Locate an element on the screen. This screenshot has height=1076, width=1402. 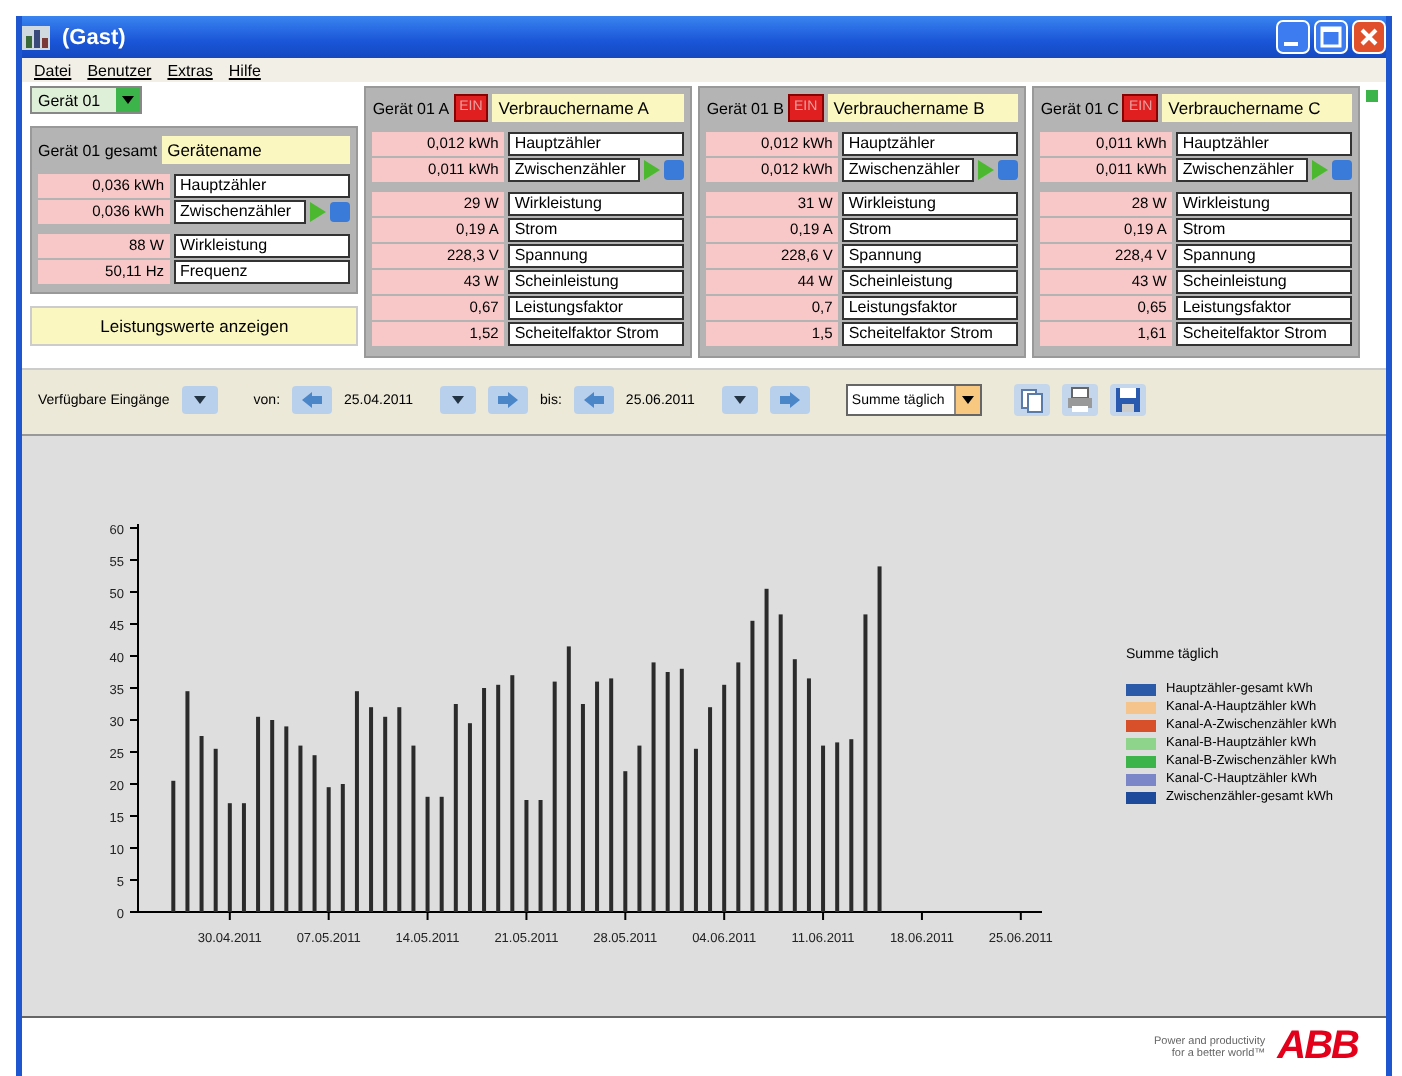
channel-label: Gerät 01 A is located at coordinates (411, 108).